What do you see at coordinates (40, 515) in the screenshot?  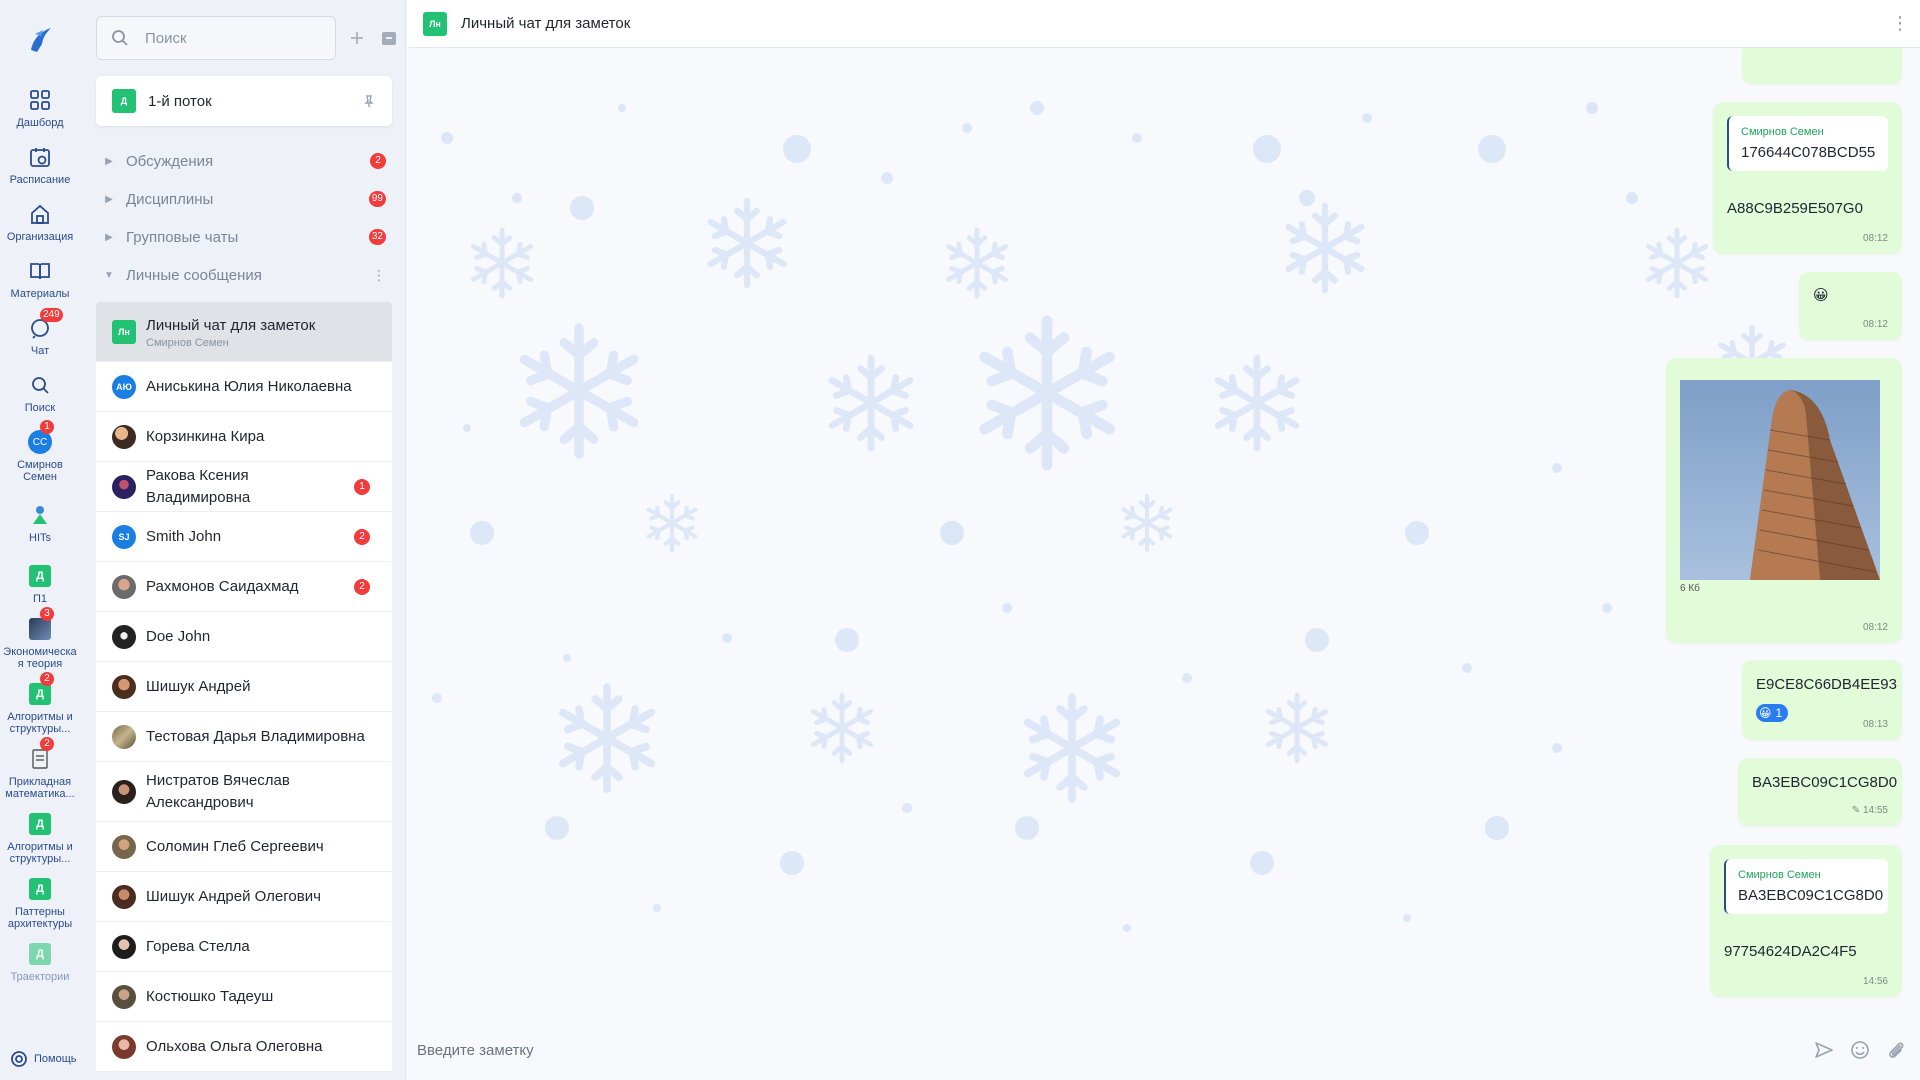 I see `hits-logo` at bounding box center [40, 515].